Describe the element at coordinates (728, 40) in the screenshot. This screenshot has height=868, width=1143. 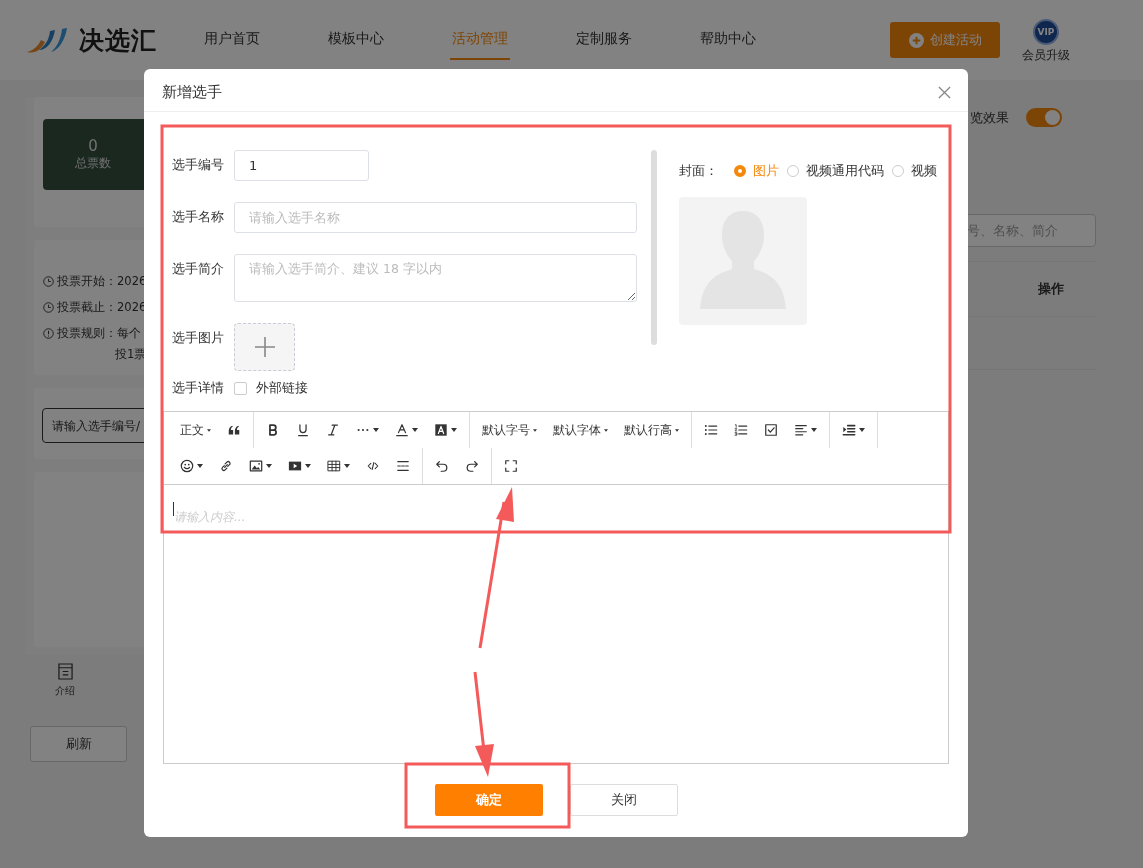
I see `nav-link: 帮助中心` at that location.